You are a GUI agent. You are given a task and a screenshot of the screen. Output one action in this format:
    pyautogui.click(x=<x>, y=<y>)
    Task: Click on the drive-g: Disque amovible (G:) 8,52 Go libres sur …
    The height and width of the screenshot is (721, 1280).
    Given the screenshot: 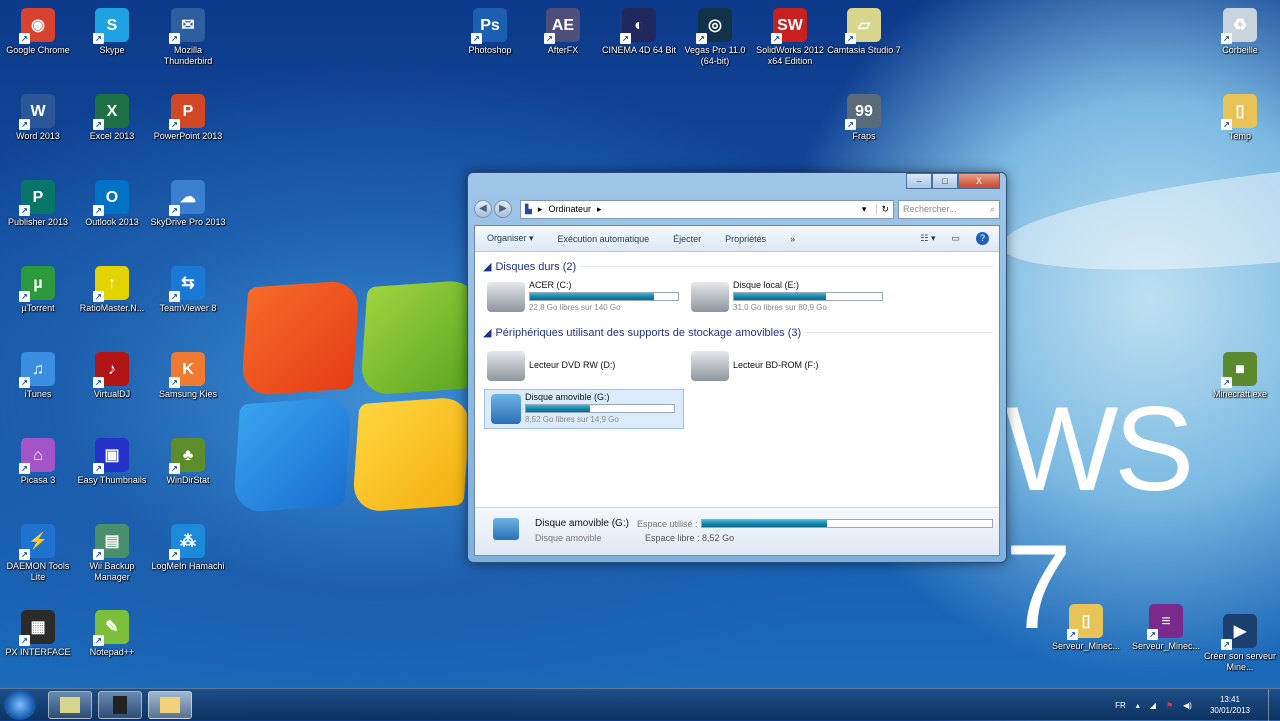 What is the action you would take?
    pyautogui.click(x=584, y=409)
    